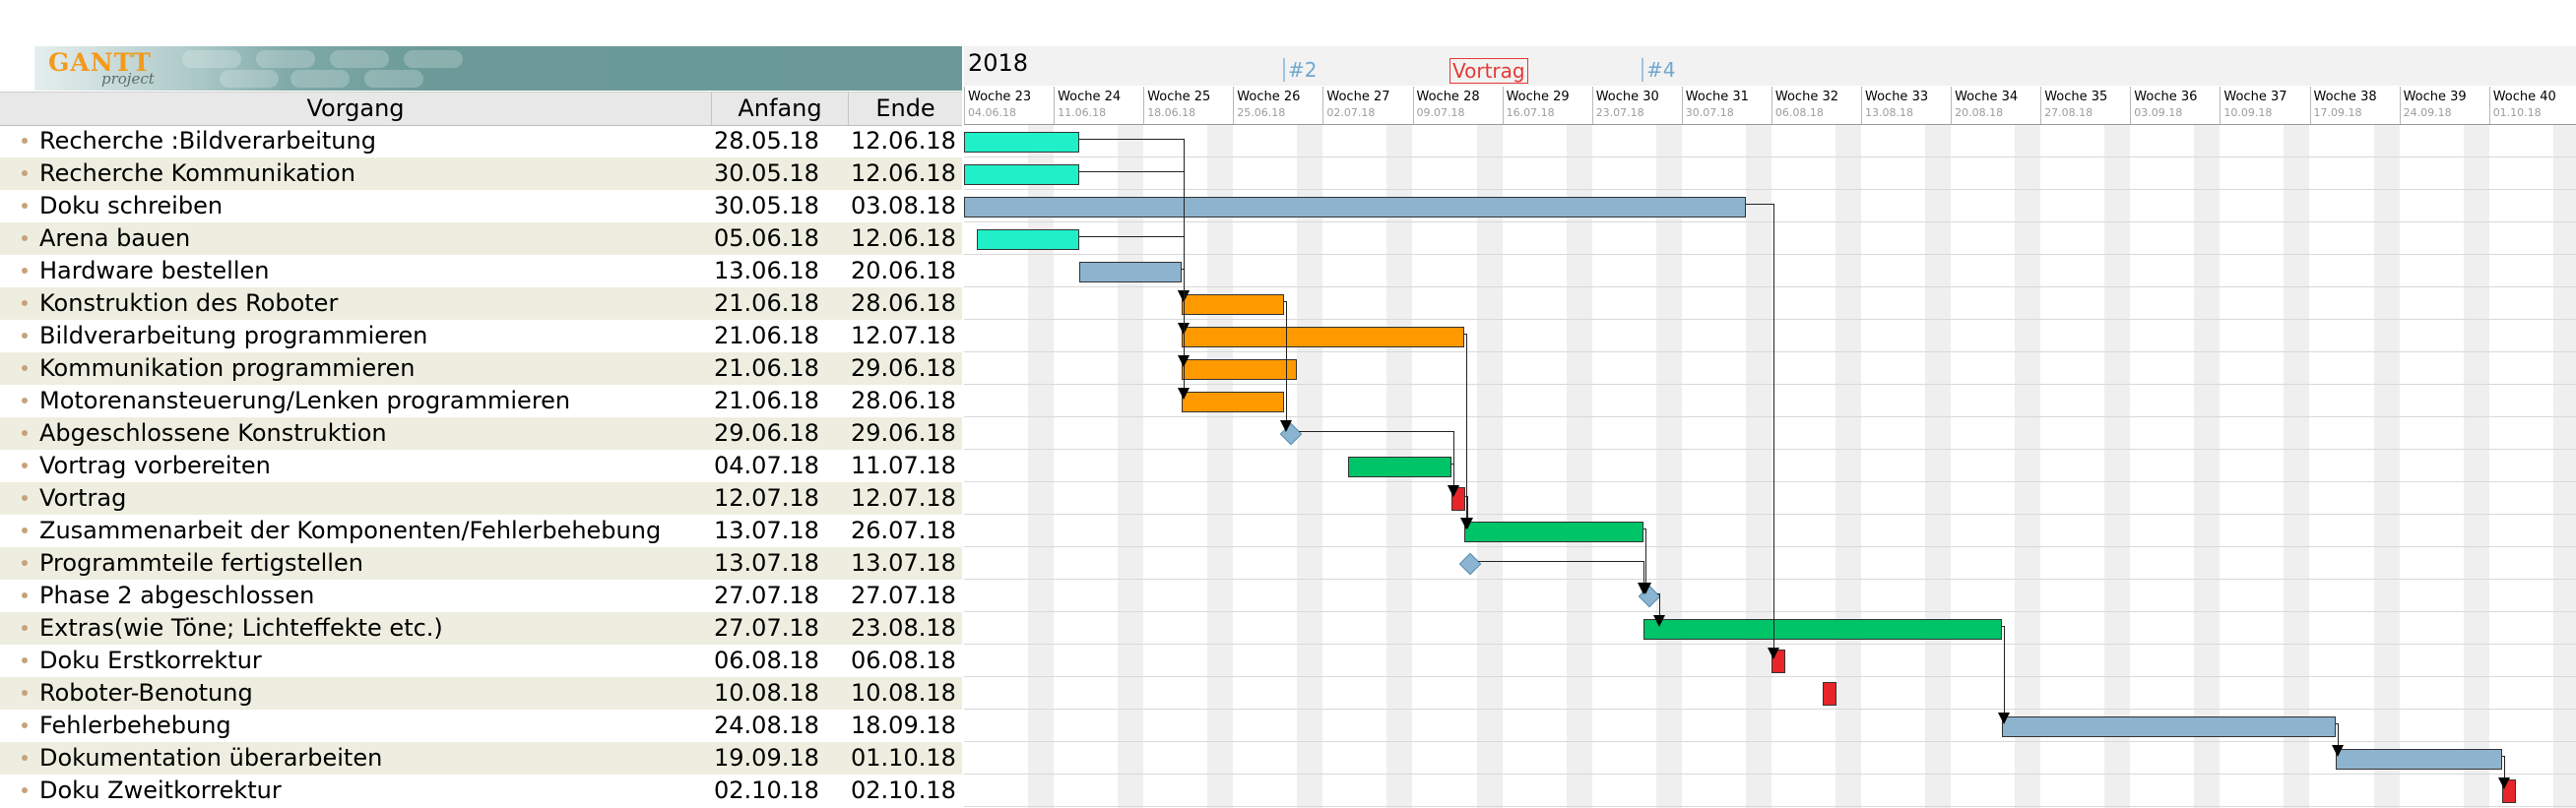  Describe the element at coordinates (213, 433) in the screenshot. I see `task-name: Abgeschlossene Konstruktion` at that location.